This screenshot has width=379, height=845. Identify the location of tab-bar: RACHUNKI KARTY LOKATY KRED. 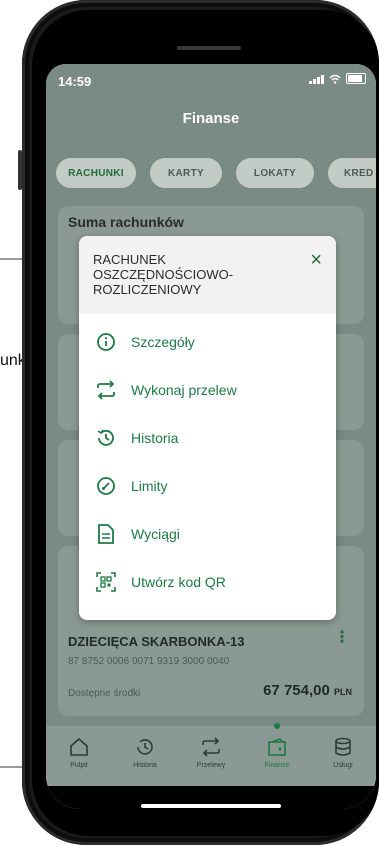
(211, 175).